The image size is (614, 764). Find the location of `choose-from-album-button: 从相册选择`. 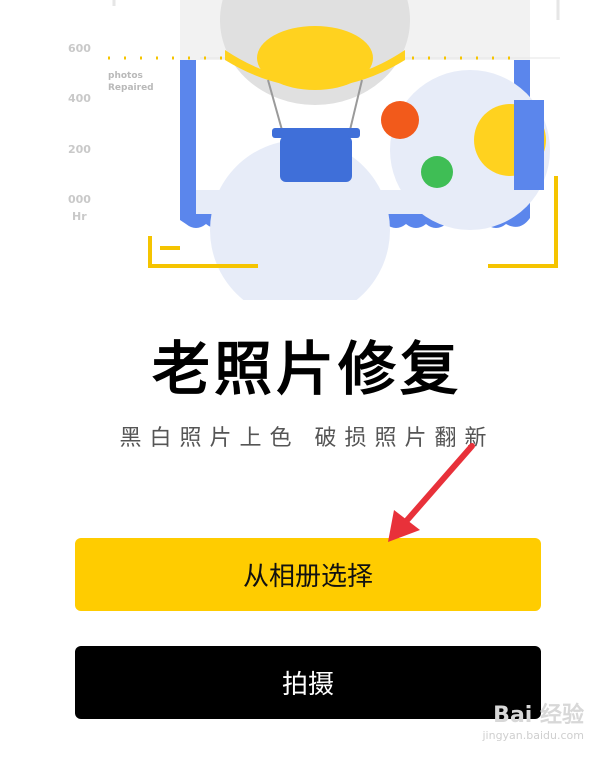

choose-from-album-button: 从相册选择 is located at coordinates (308, 574).